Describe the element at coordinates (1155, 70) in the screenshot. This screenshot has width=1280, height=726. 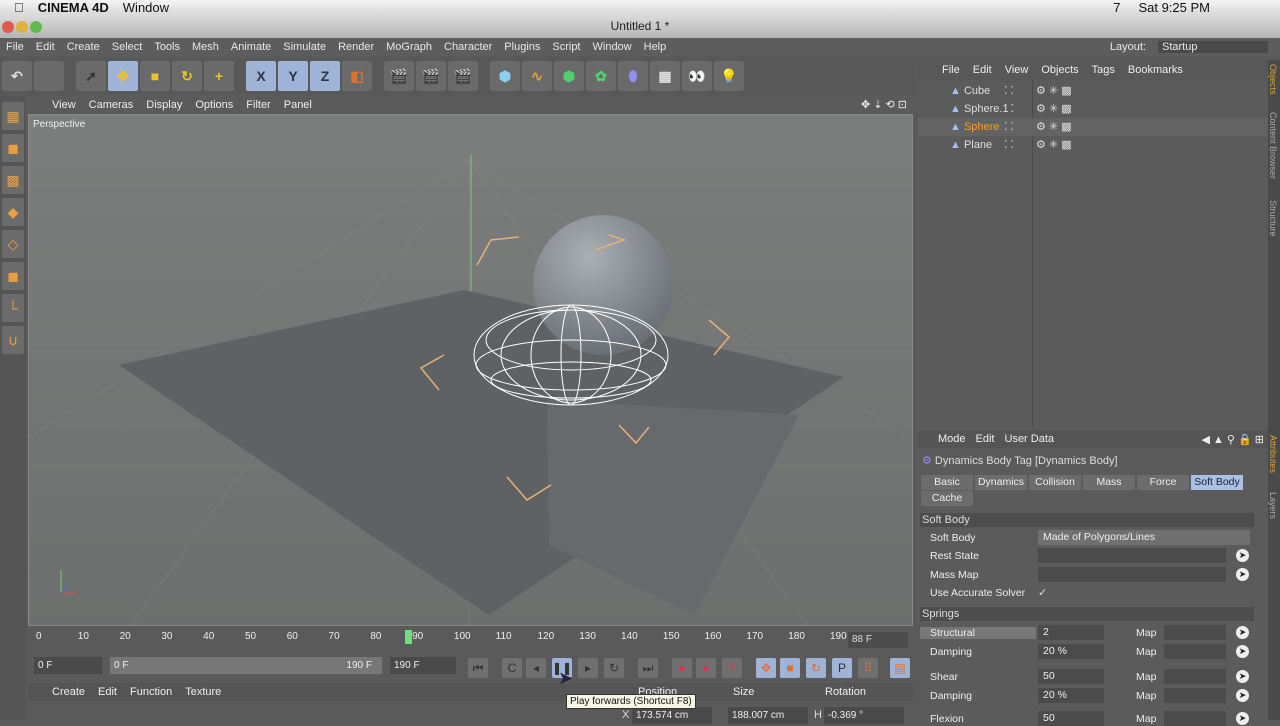
I see `om-menu-bookmarks: Bookmarks` at that location.